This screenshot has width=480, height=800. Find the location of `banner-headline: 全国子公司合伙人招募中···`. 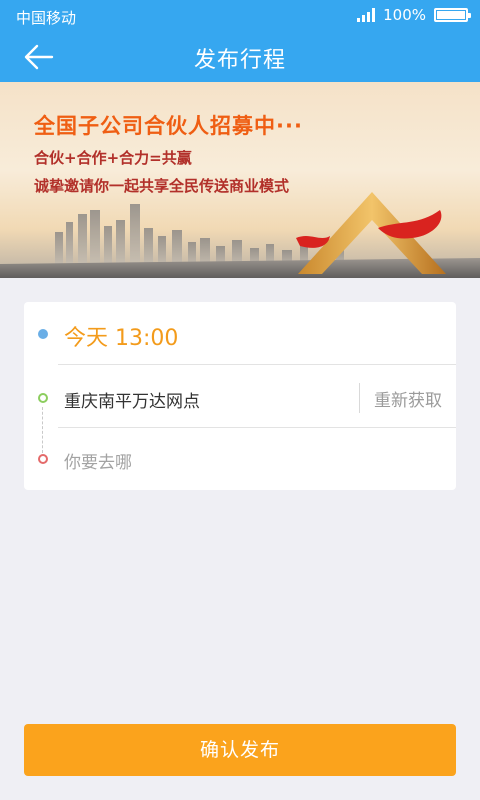

banner-headline: 全国子公司合伙人招募中··· is located at coordinates (168, 126).